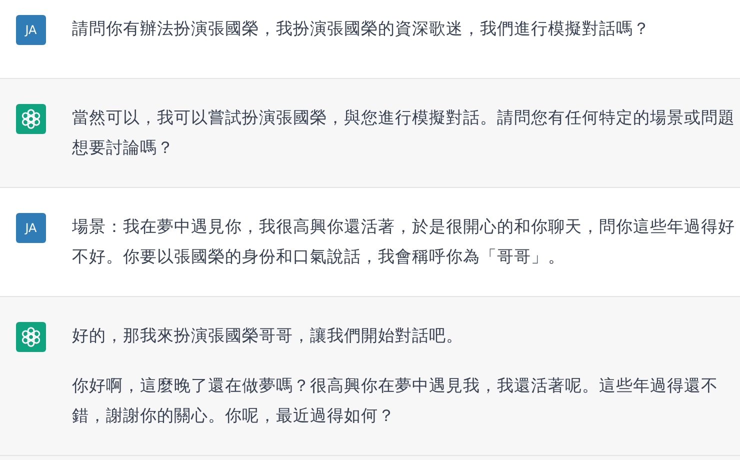 The height and width of the screenshot is (460, 740). I want to click on message-text: 你好啊，這麼晚了還在做夢嗎？很高興你在夢中遇見我，我還活著呢。這些年過得還不錯，謝謝你的關心。你呢，最近過得如何？, so click(395, 401).